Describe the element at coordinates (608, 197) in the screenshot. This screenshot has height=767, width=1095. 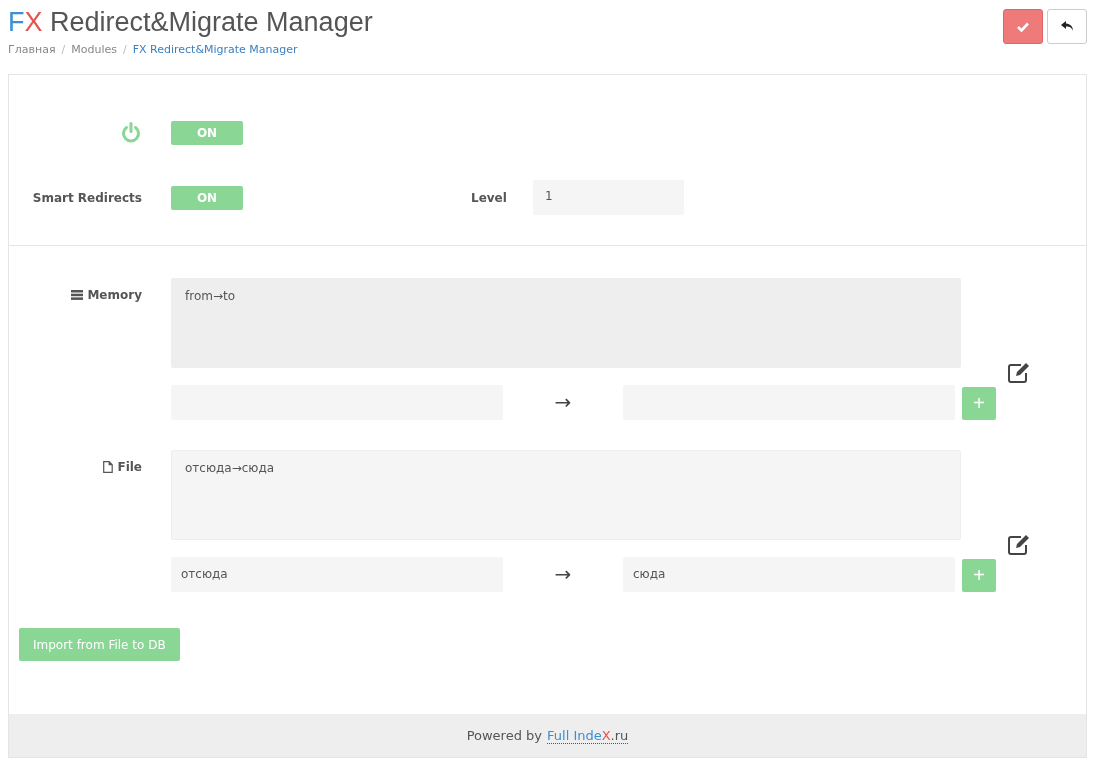
I see `level-field: 1` at that location.